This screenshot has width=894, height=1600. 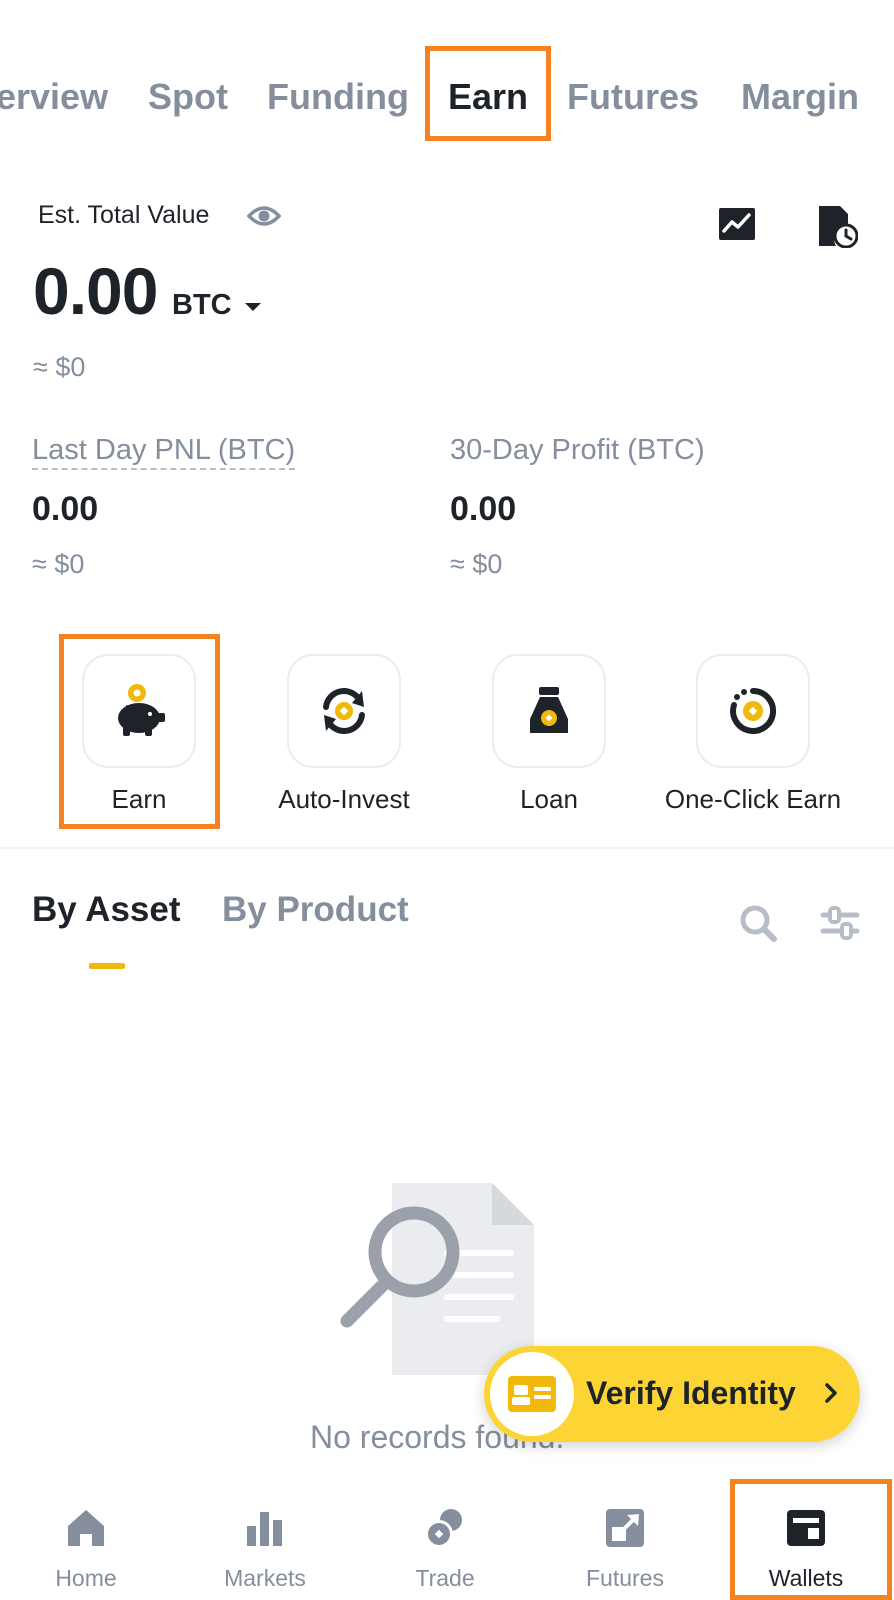 I want to click on loan-bag-icon, so click(x=549, y=710).